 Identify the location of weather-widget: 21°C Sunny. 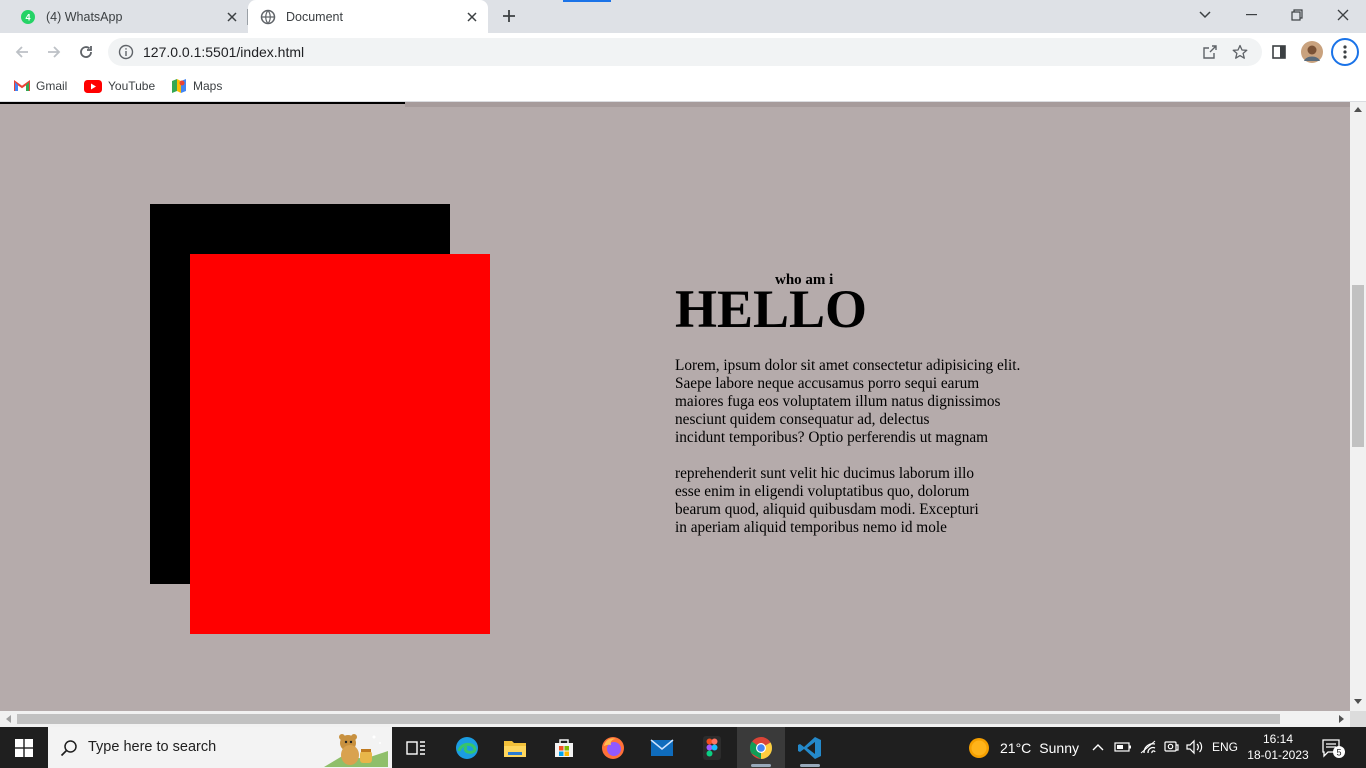
(1023, 747).